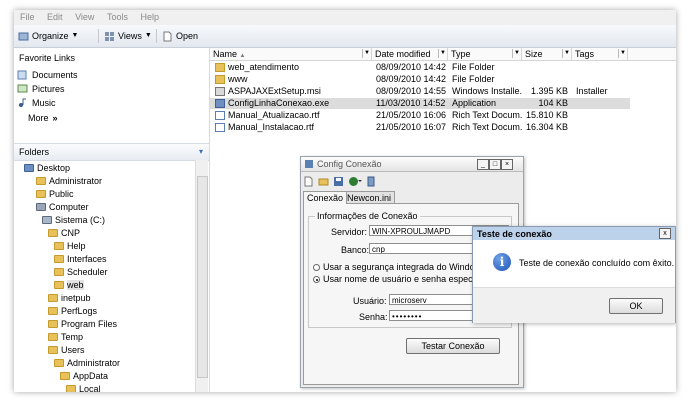 The image size is (690, 406). I want to click on file-name: www, so click(238, 79).